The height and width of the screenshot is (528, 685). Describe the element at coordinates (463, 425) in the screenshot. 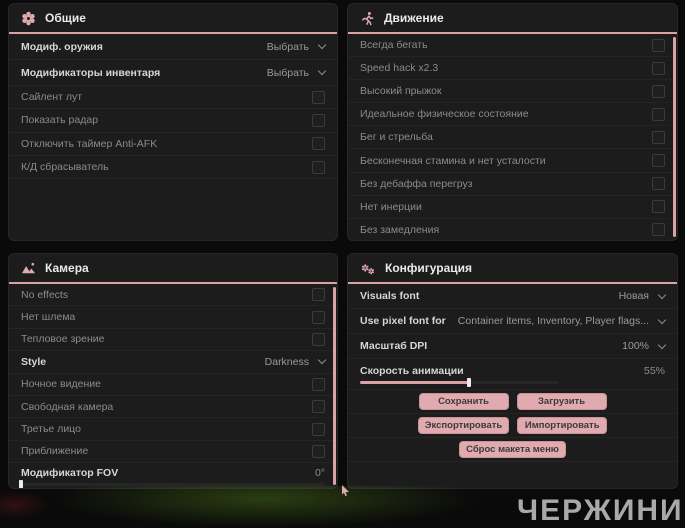

I see `export-button: Экспортировать` at that location.